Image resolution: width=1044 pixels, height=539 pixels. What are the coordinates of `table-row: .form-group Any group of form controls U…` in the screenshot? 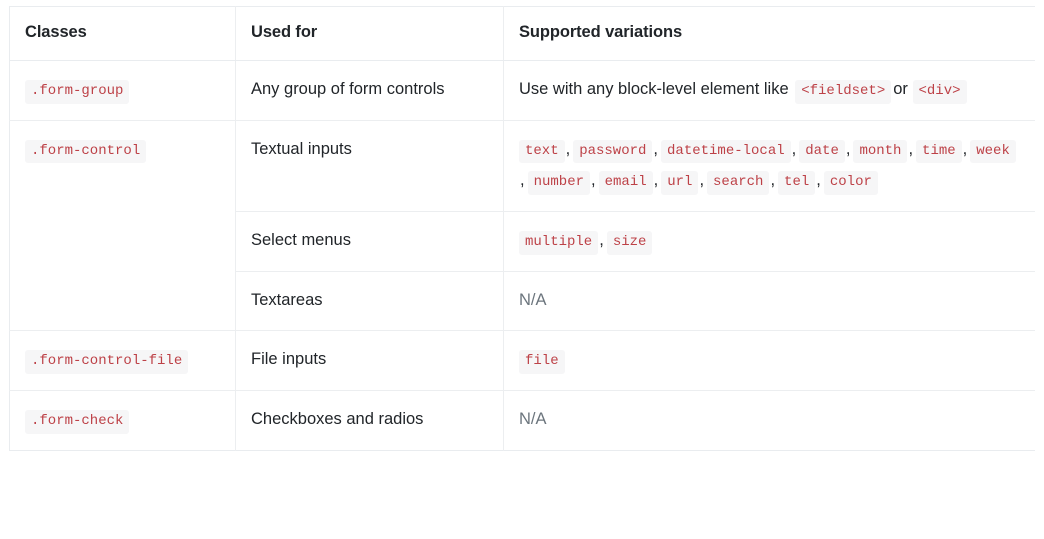 It's located at (522, 90).